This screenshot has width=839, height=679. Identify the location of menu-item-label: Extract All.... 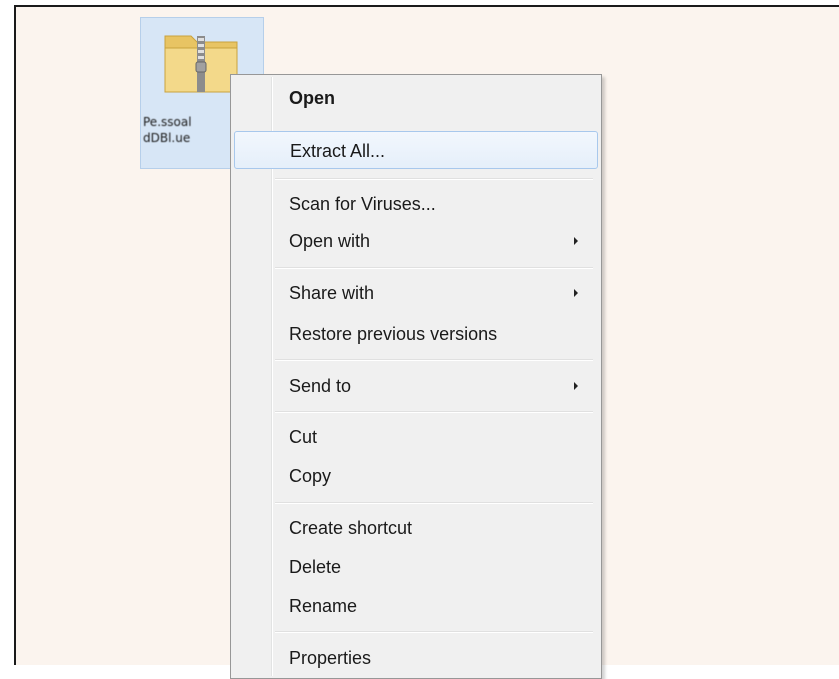
(338, 151).